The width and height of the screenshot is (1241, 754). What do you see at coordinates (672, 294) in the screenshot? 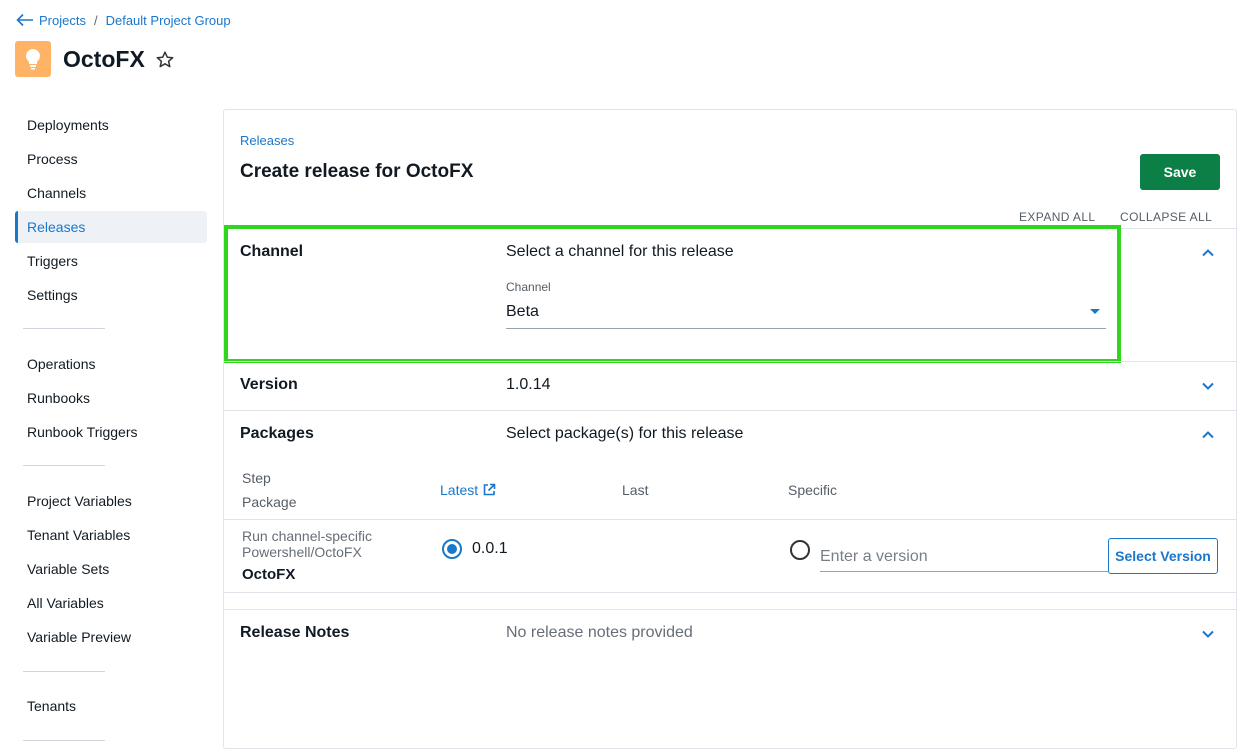
I see `channel-highlight-box` at bounding box center [672, 294].